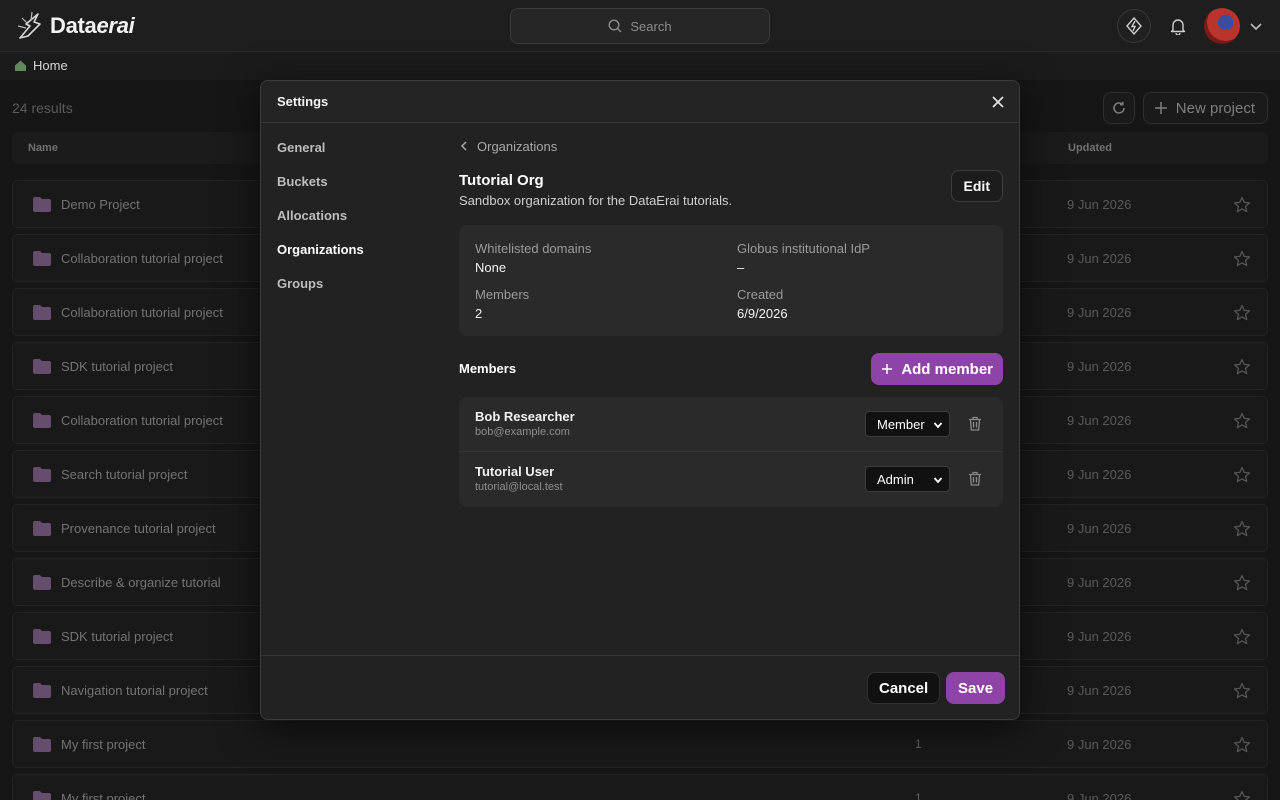 The height and width of the screenshot is (800, 1280). What do you see at coordinates (976, 186) in the screenshot?
I see `edit-button: Edit` at bounding box center [976, 186].